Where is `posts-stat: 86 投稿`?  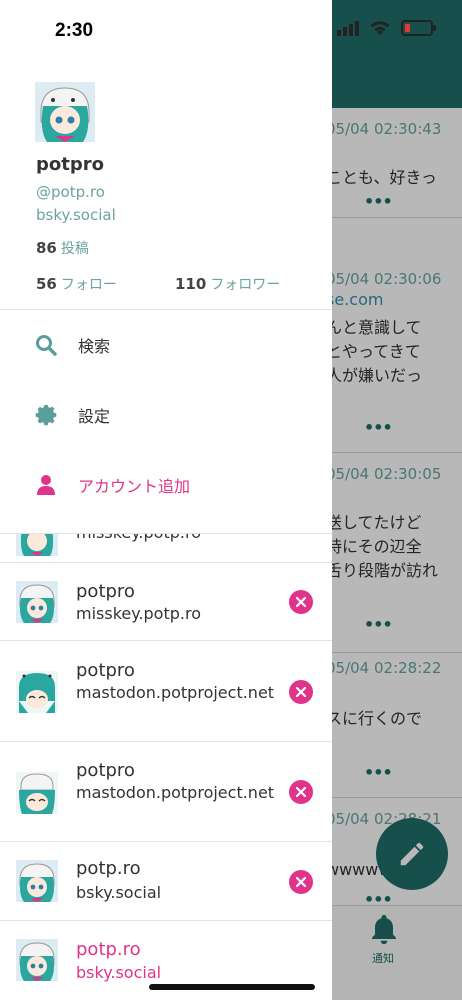
posts-stat: 86 投稿 is located at coordinates (62, 248).